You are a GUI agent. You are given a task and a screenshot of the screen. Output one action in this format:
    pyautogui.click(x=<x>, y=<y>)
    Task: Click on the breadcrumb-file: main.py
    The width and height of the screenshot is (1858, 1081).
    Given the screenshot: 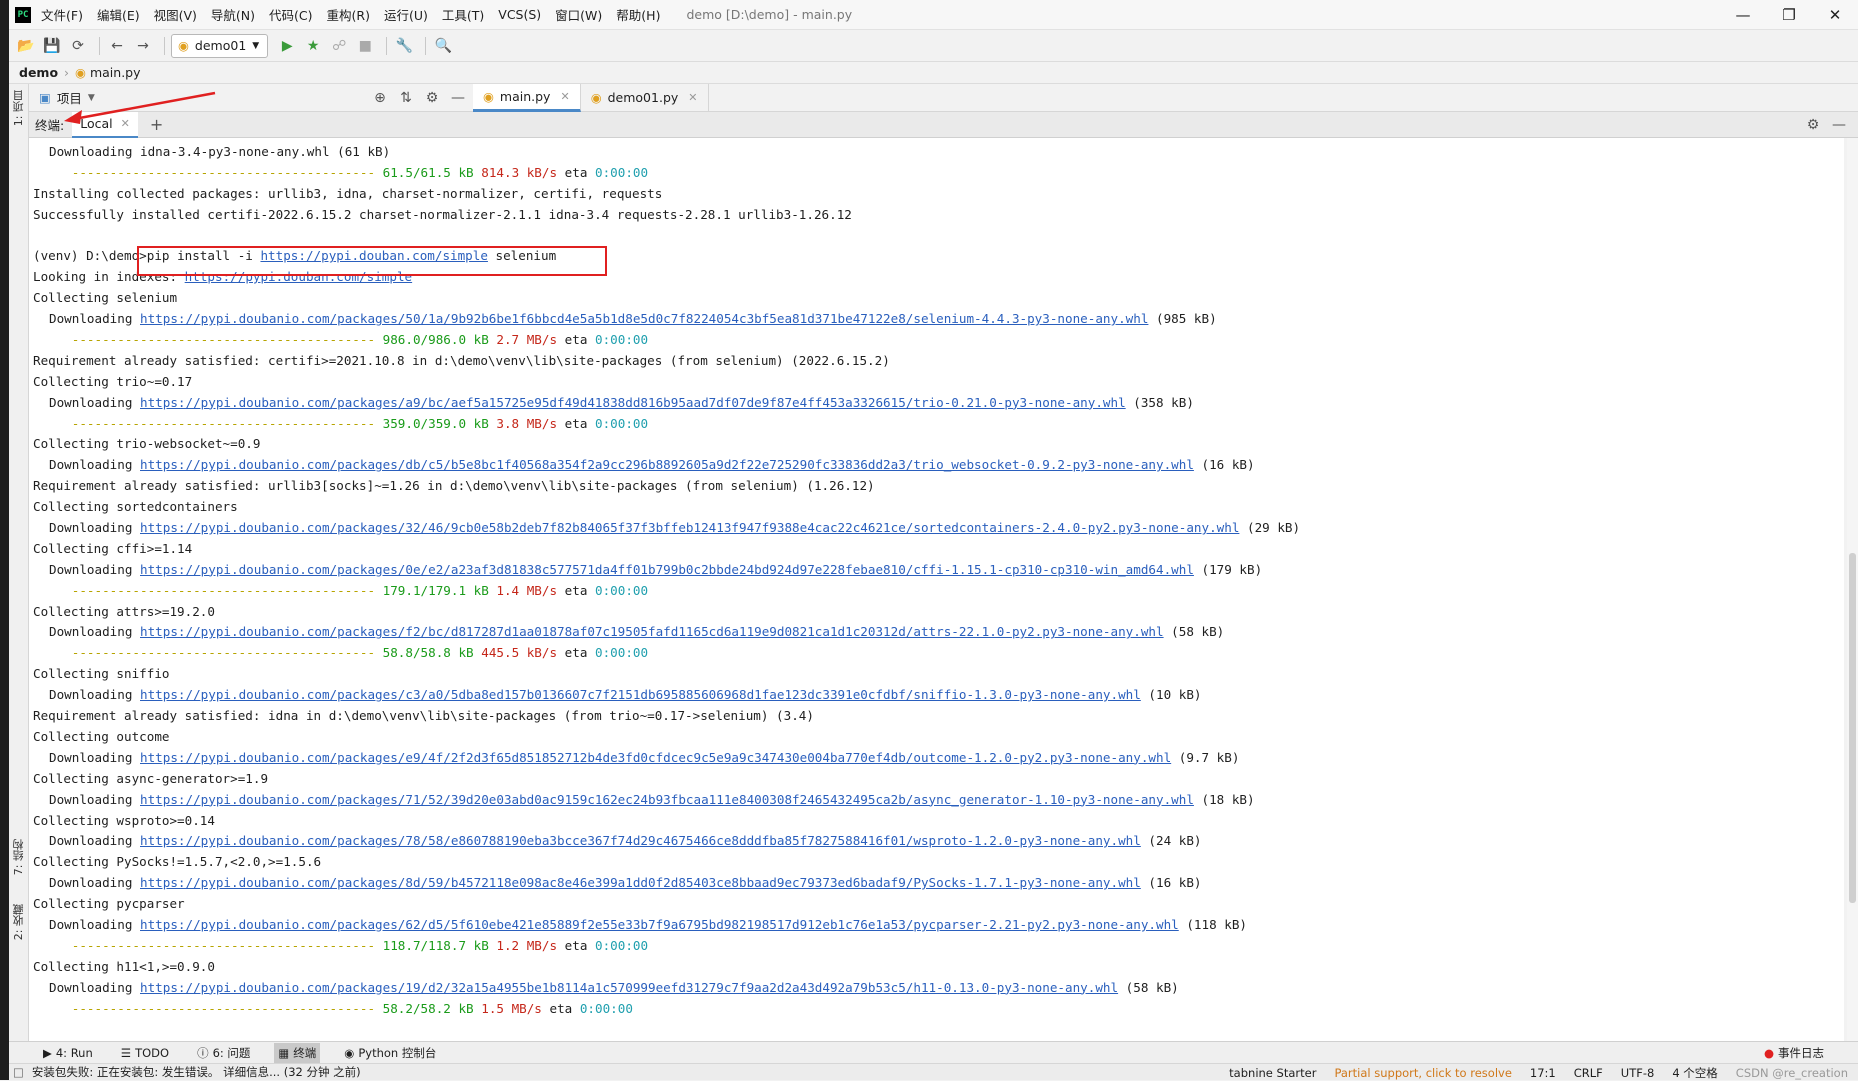 What is the action you would take?
    pyautogui.click(x=115, y=72)
    